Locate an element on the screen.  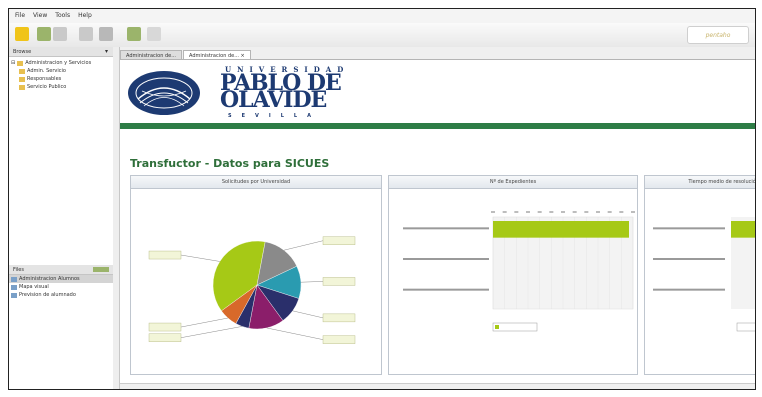
panel-buttons-icon is located at coordinates (101, 269).